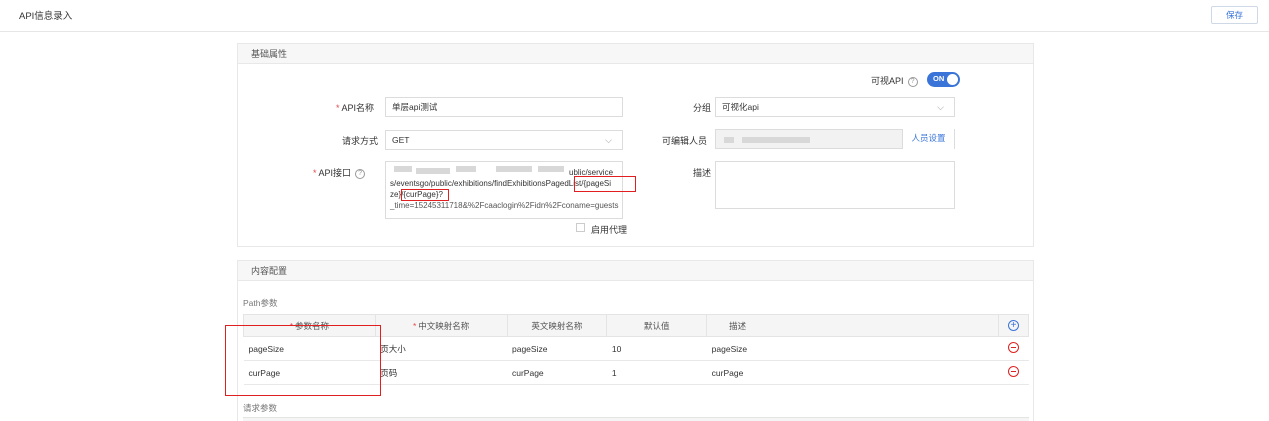 The image size is (1269, 421). What do you see at coordinates (1234, 15) in the screenshot?
I see `save-button: 保存` at bounding box center [1234, 15].